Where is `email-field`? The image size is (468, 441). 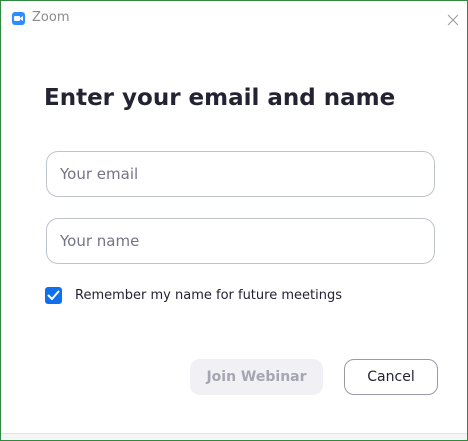
email-field is located at coordinates (240, 174).